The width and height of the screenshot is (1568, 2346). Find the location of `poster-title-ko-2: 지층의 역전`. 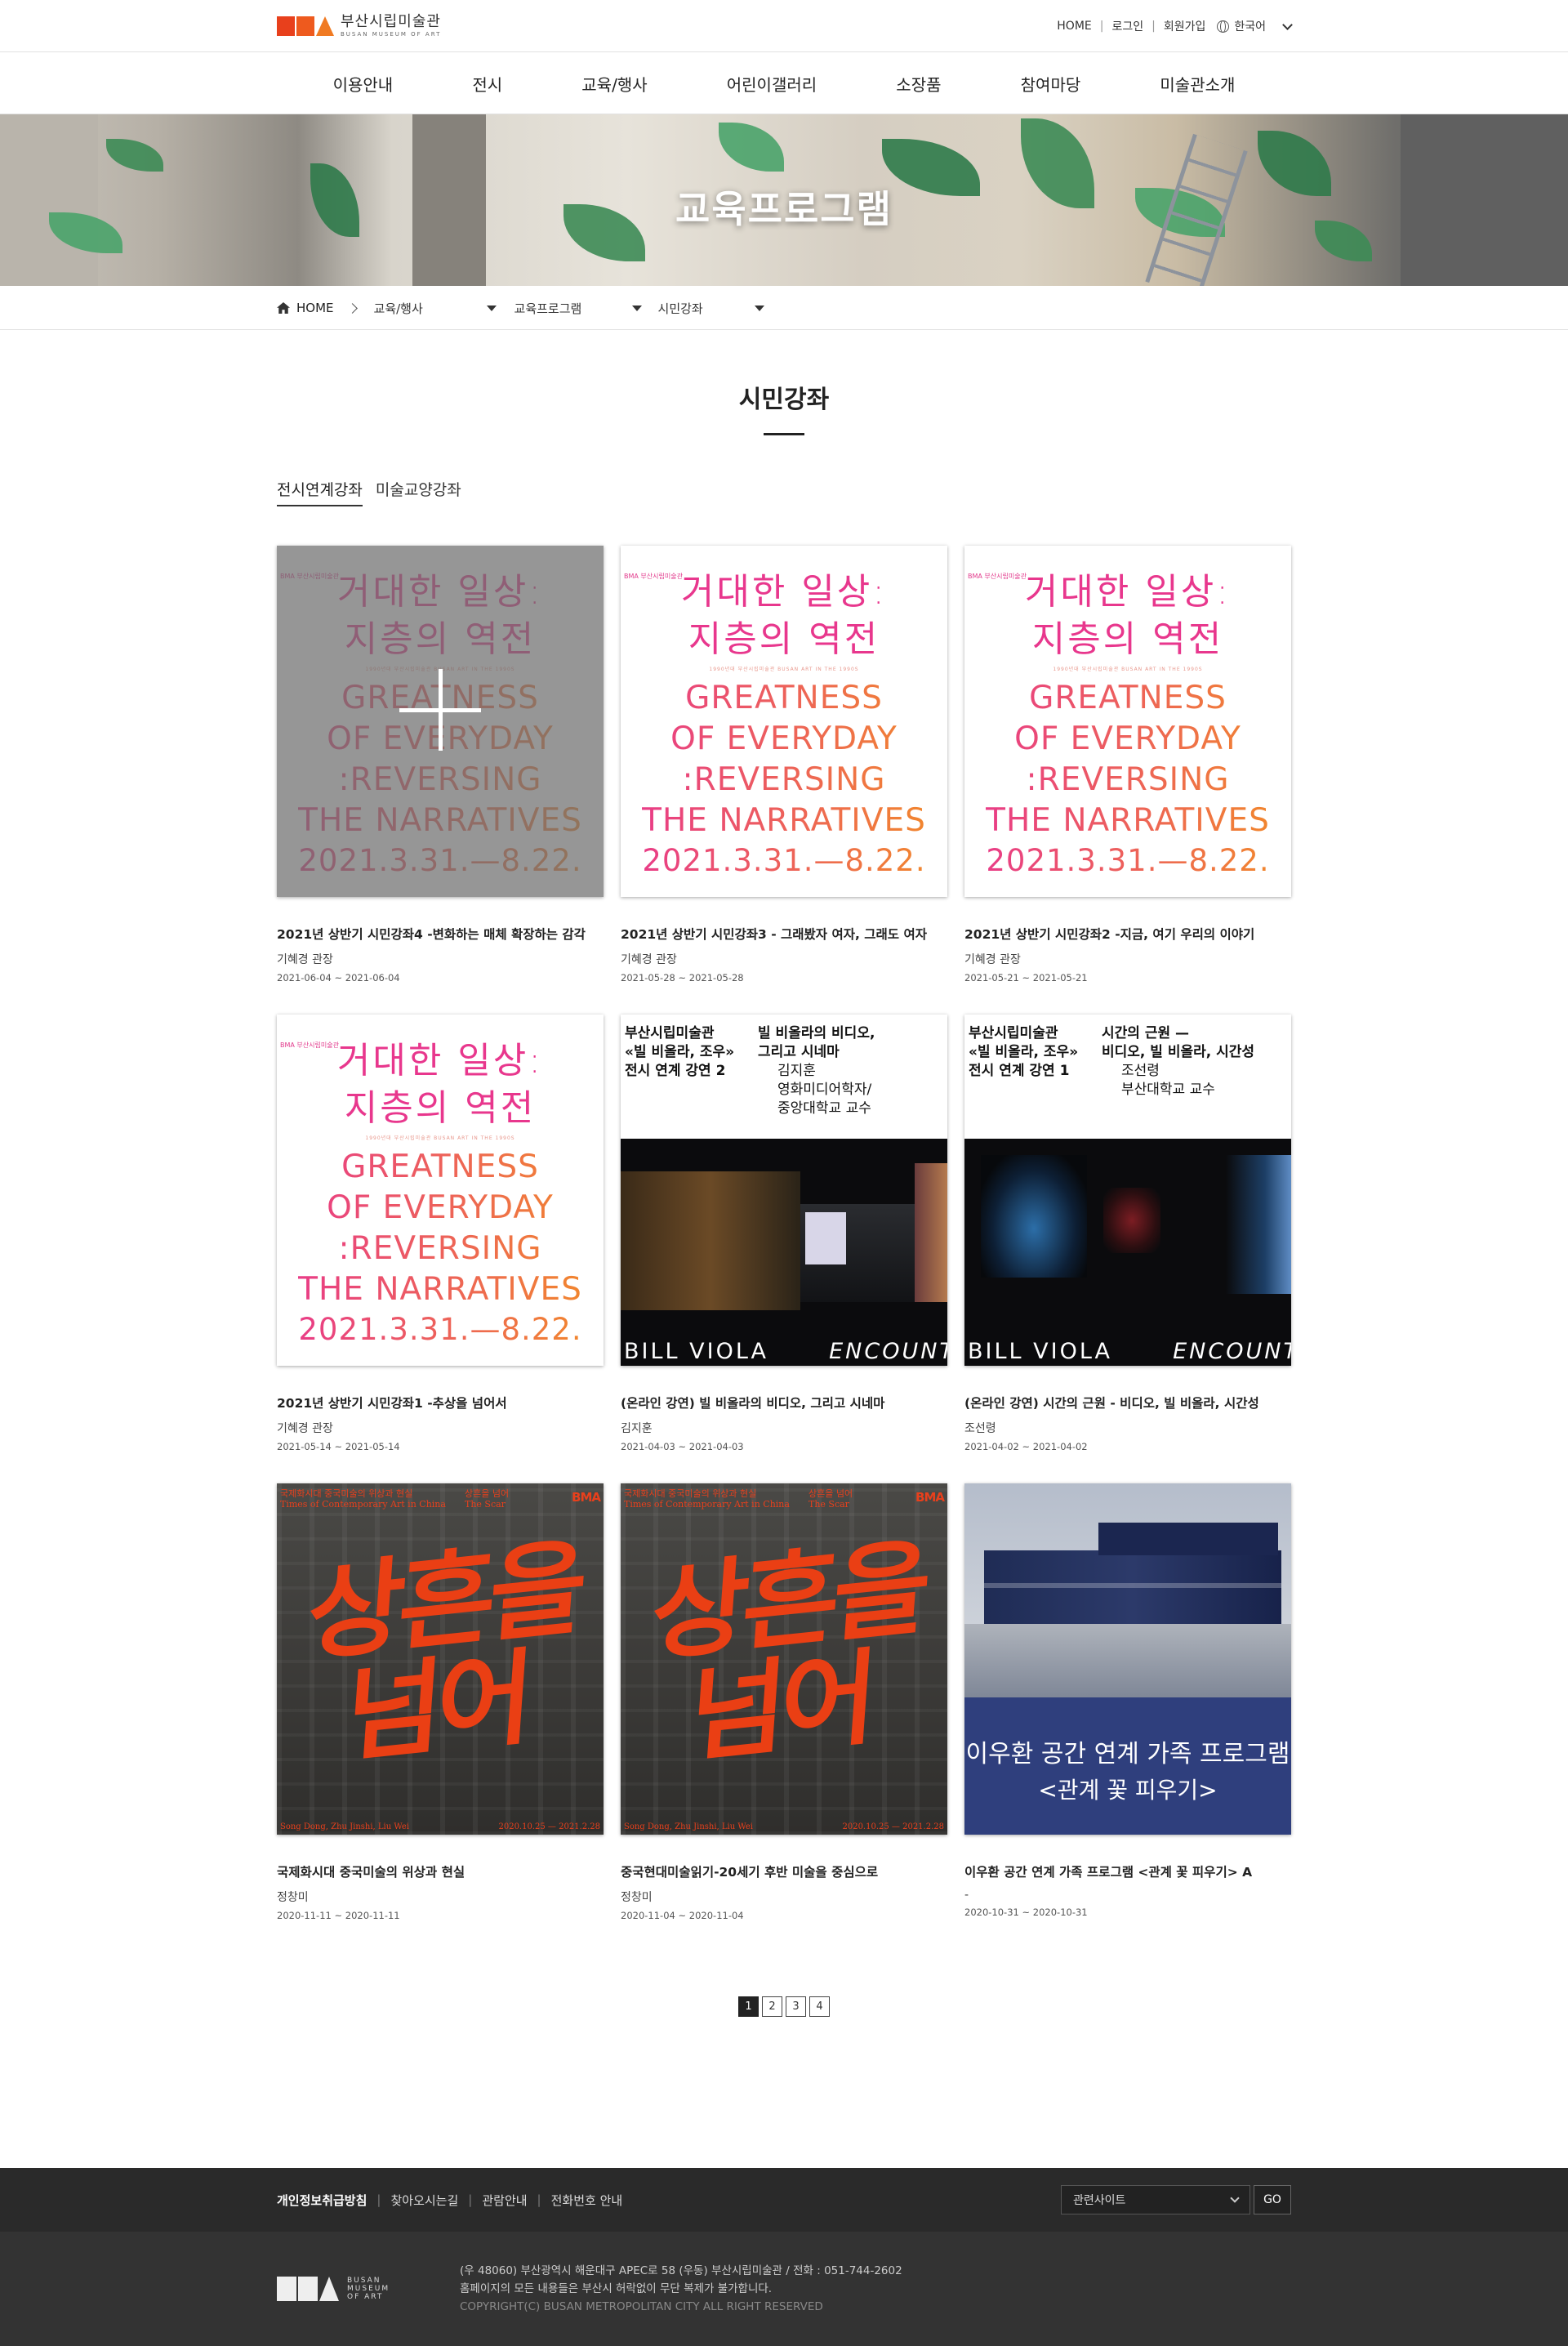

poster-title-ko-2: 지층의 역전 is located at coordinates (440, 1108).